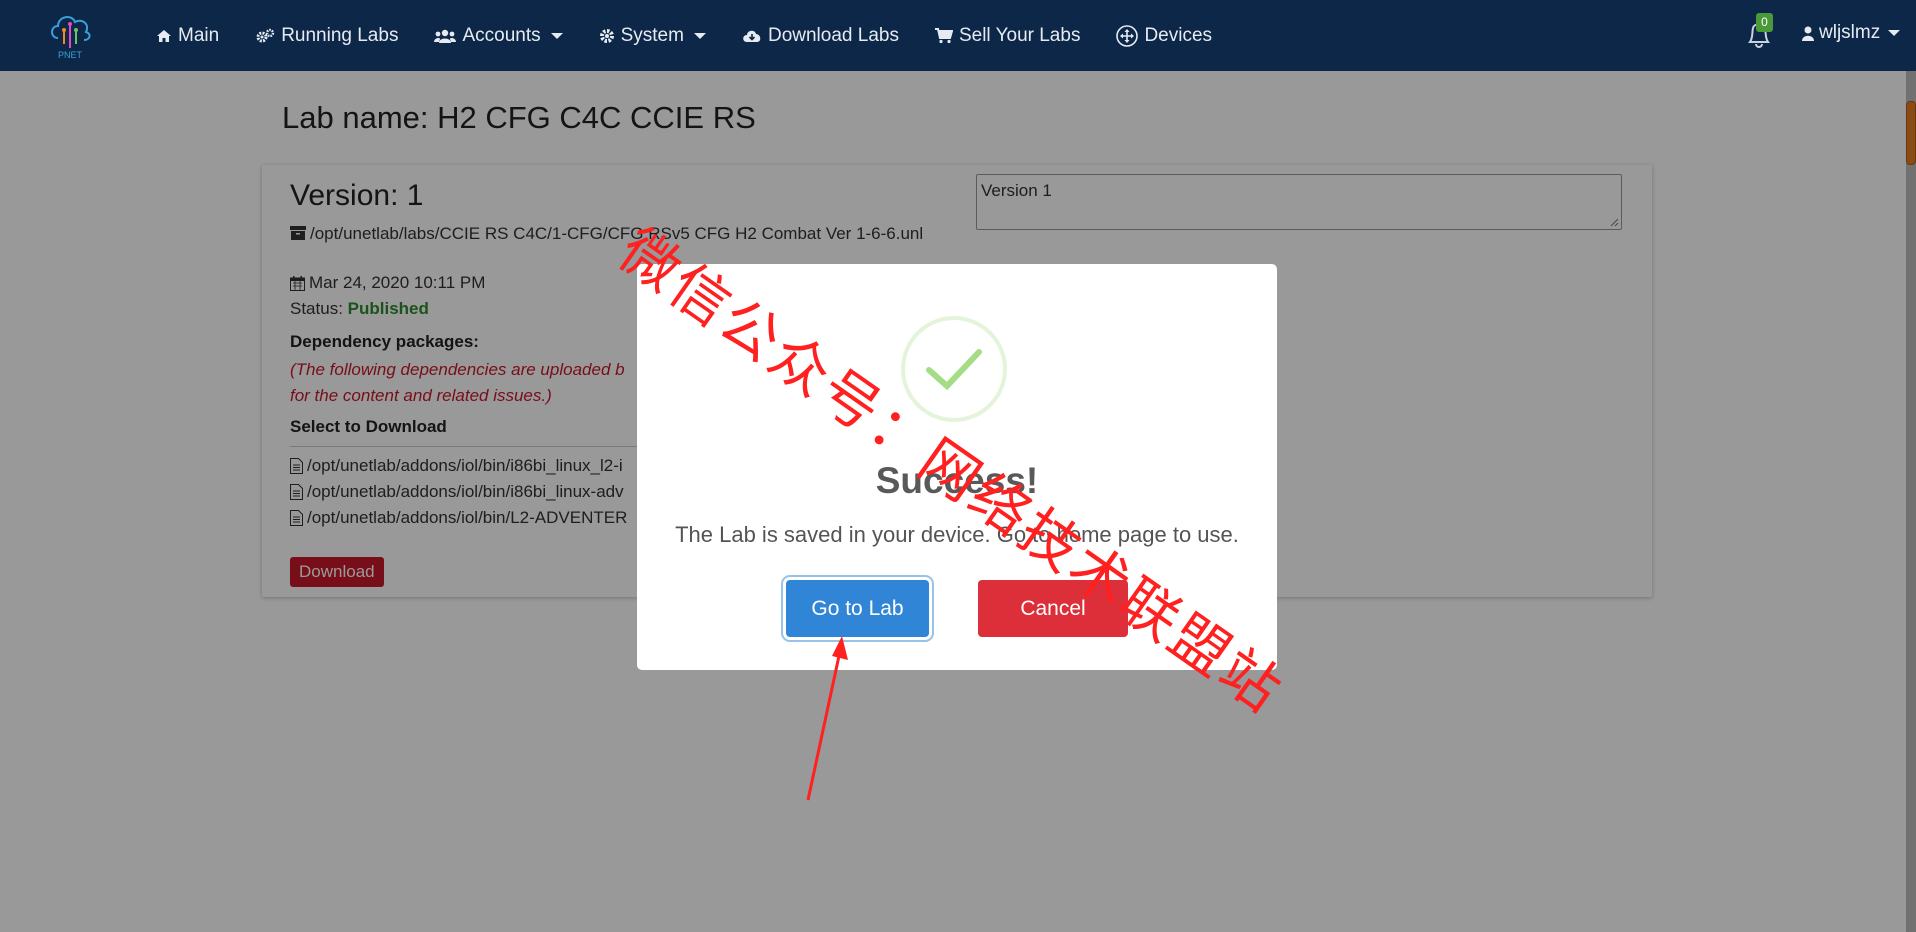  I want to click on nav-main: Main, so click(187, 36).